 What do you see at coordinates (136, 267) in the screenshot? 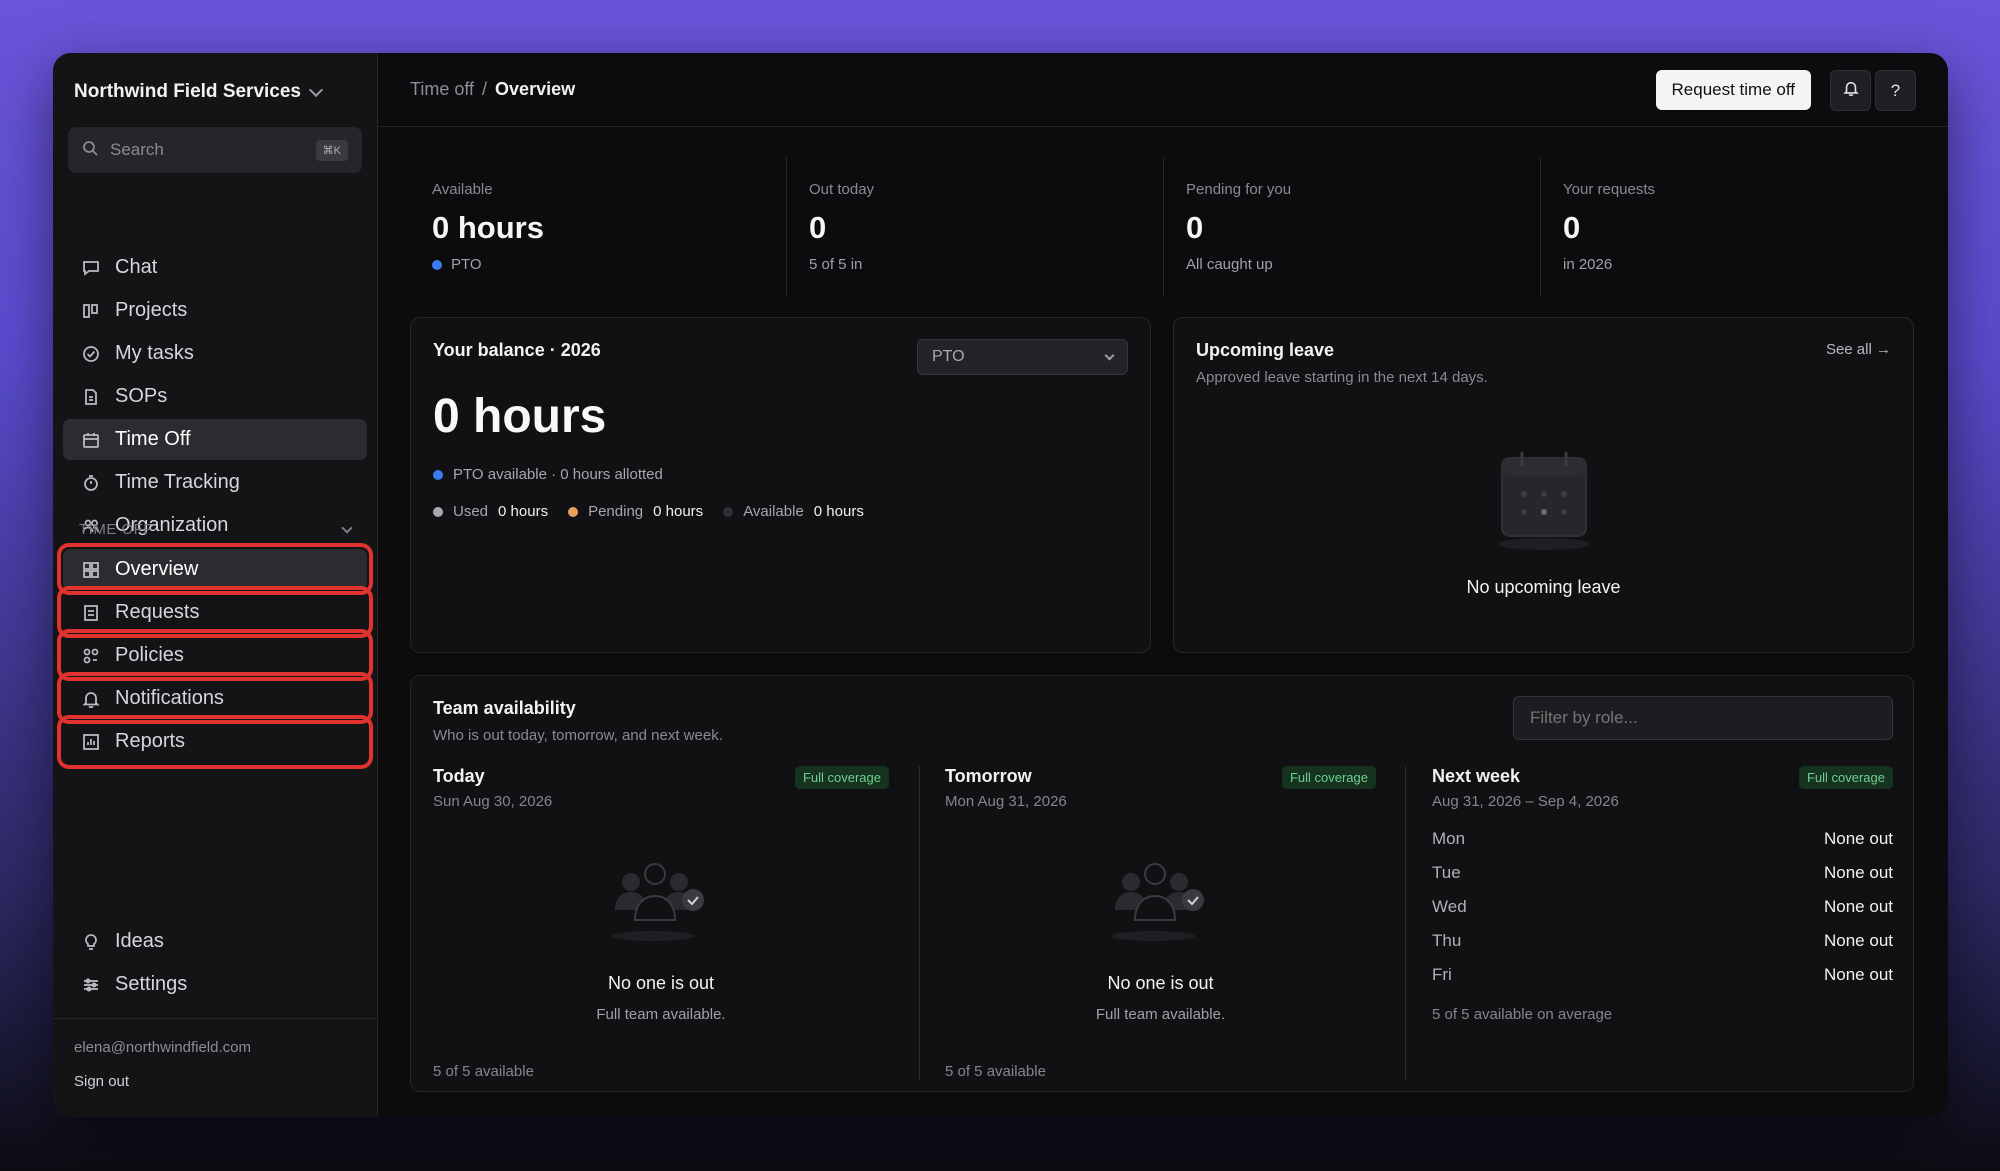
I see `sidebar-item-label: Chat` at bounding box center [136, 267].